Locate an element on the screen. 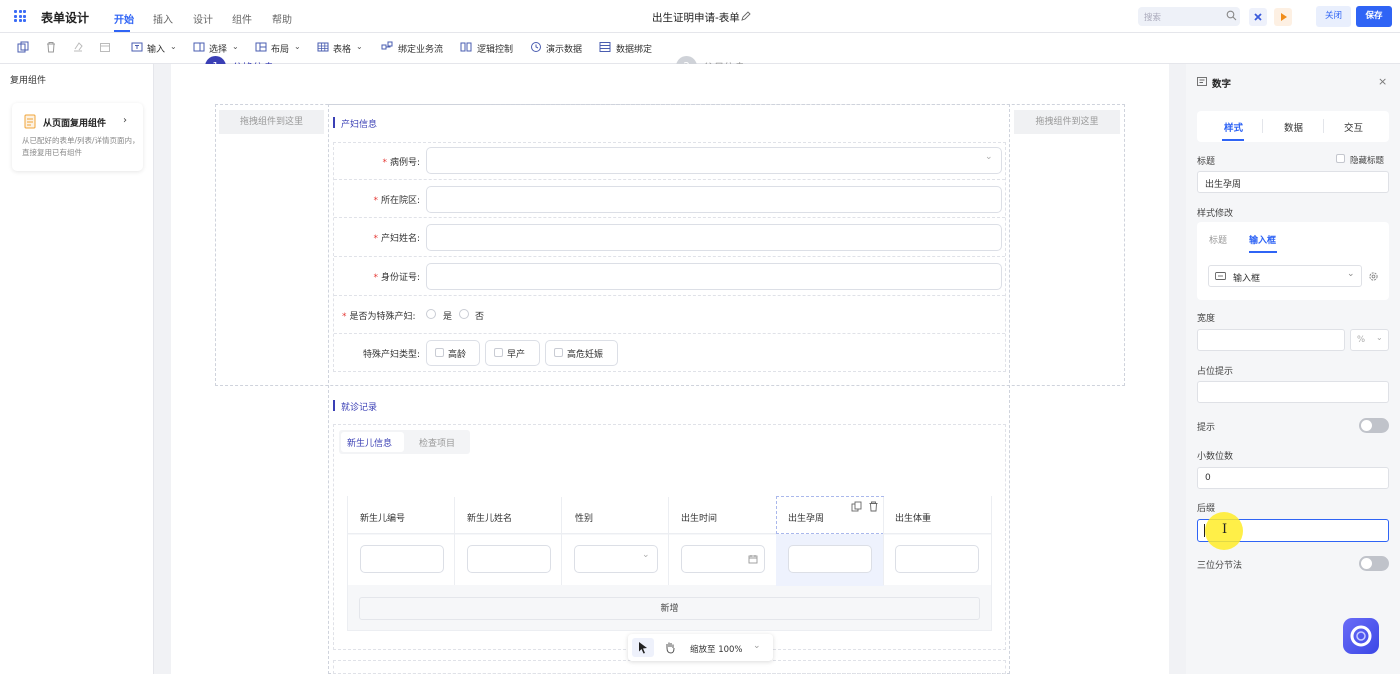 The image size is (1400, 674). table-header-cell: 出生时间 is located at coordinates (699, 519).